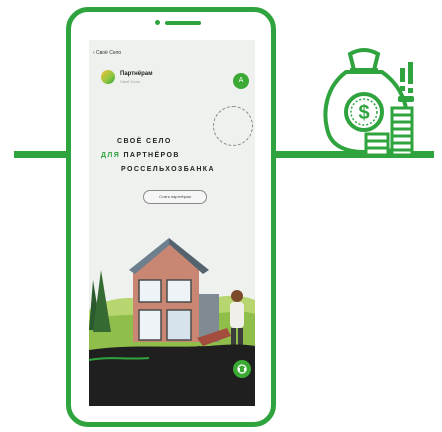  What do you see at coordinates (233, 126) in the screenshot?
I see `stamp-decoration` at bounding box center [233, 126].